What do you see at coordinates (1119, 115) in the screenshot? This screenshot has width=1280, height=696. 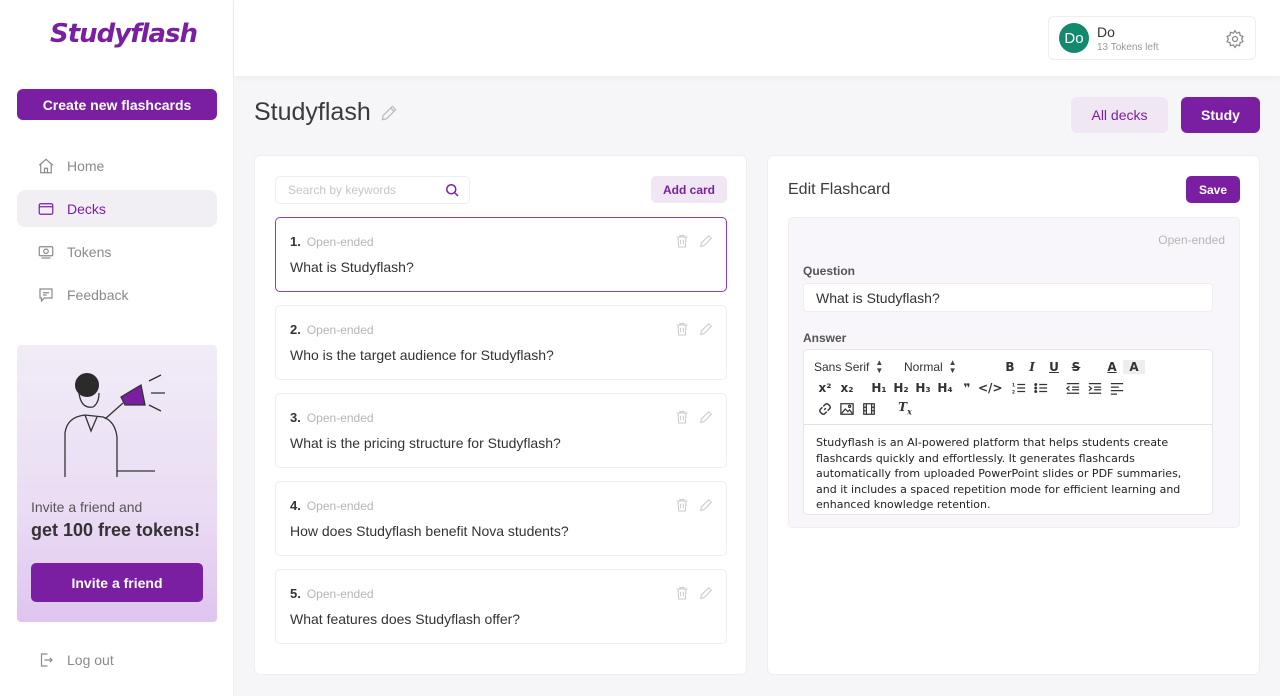 I see `all-decks-button: All decks` at bounding box center [1119, 115].